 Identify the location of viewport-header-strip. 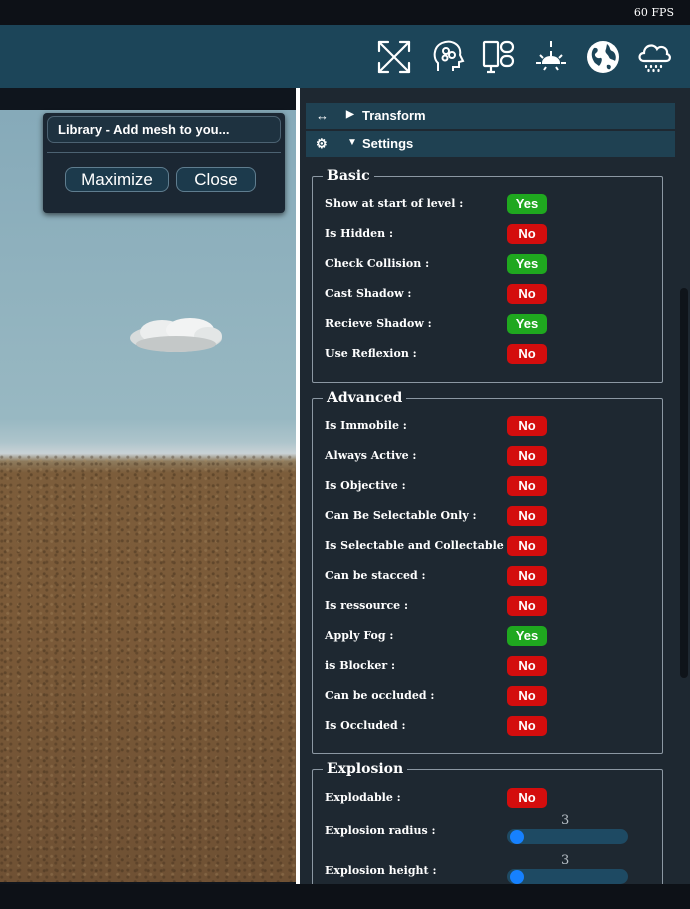
(148, 99).